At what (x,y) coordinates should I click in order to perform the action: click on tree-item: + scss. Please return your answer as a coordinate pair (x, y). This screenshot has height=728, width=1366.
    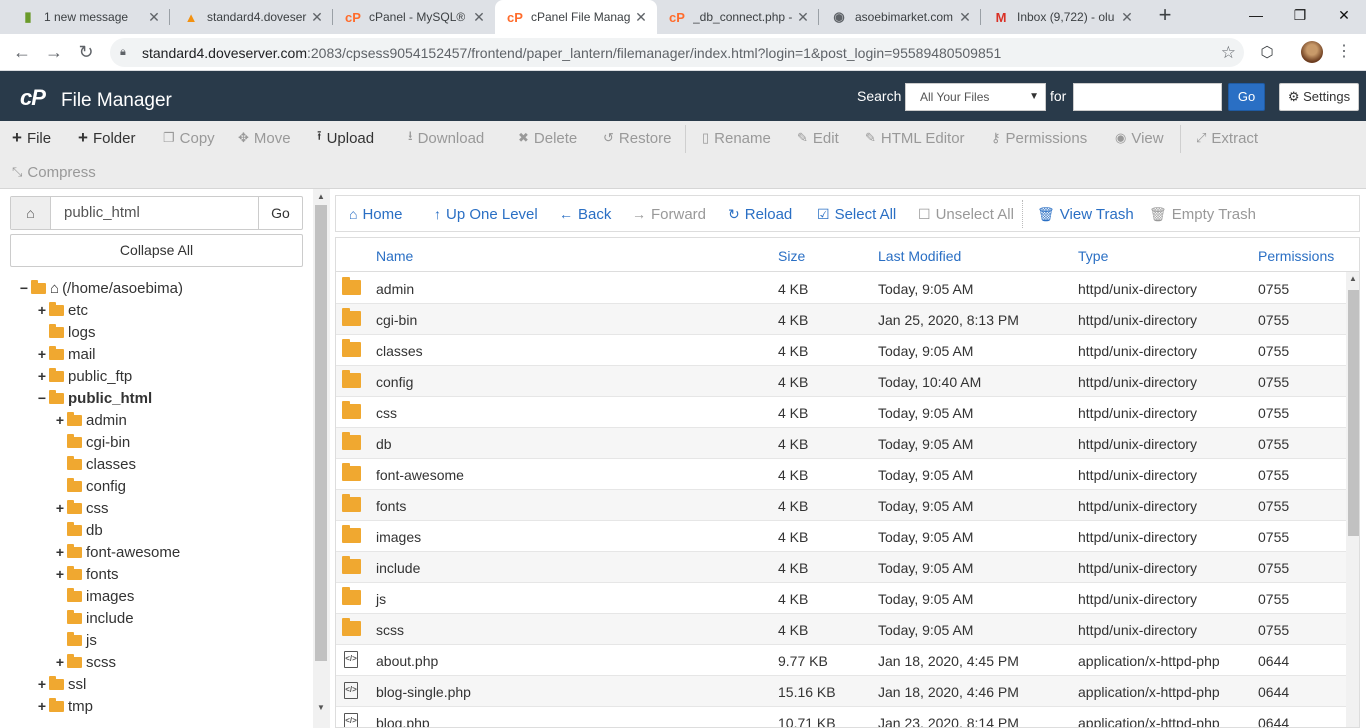
    Looking at the image, I should click on (85, 662).